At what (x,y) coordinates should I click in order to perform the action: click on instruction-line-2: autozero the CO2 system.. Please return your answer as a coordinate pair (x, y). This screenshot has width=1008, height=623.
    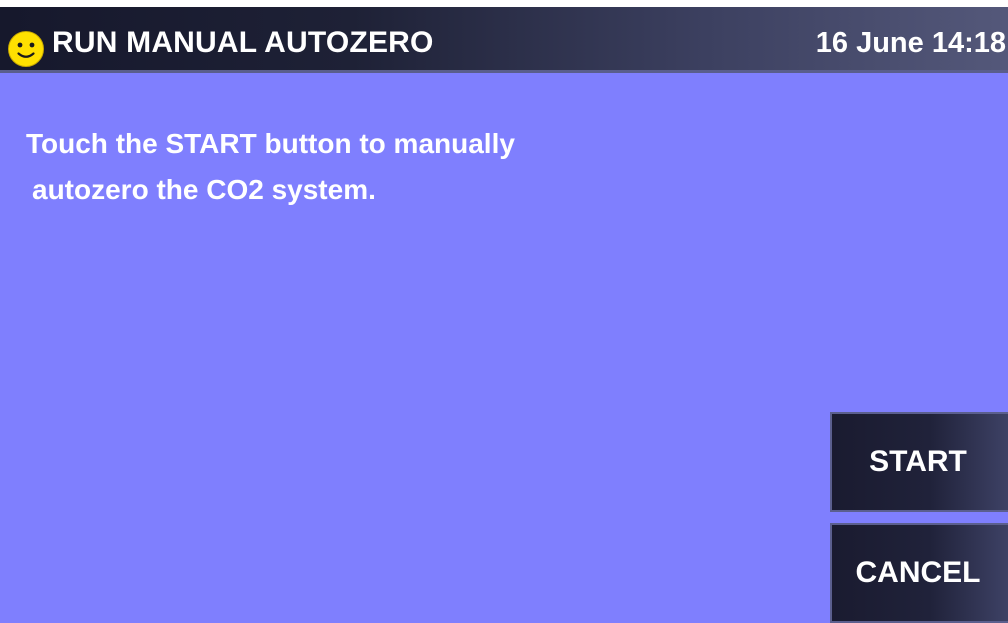
    Looking at the image, I should click on (204, 189).